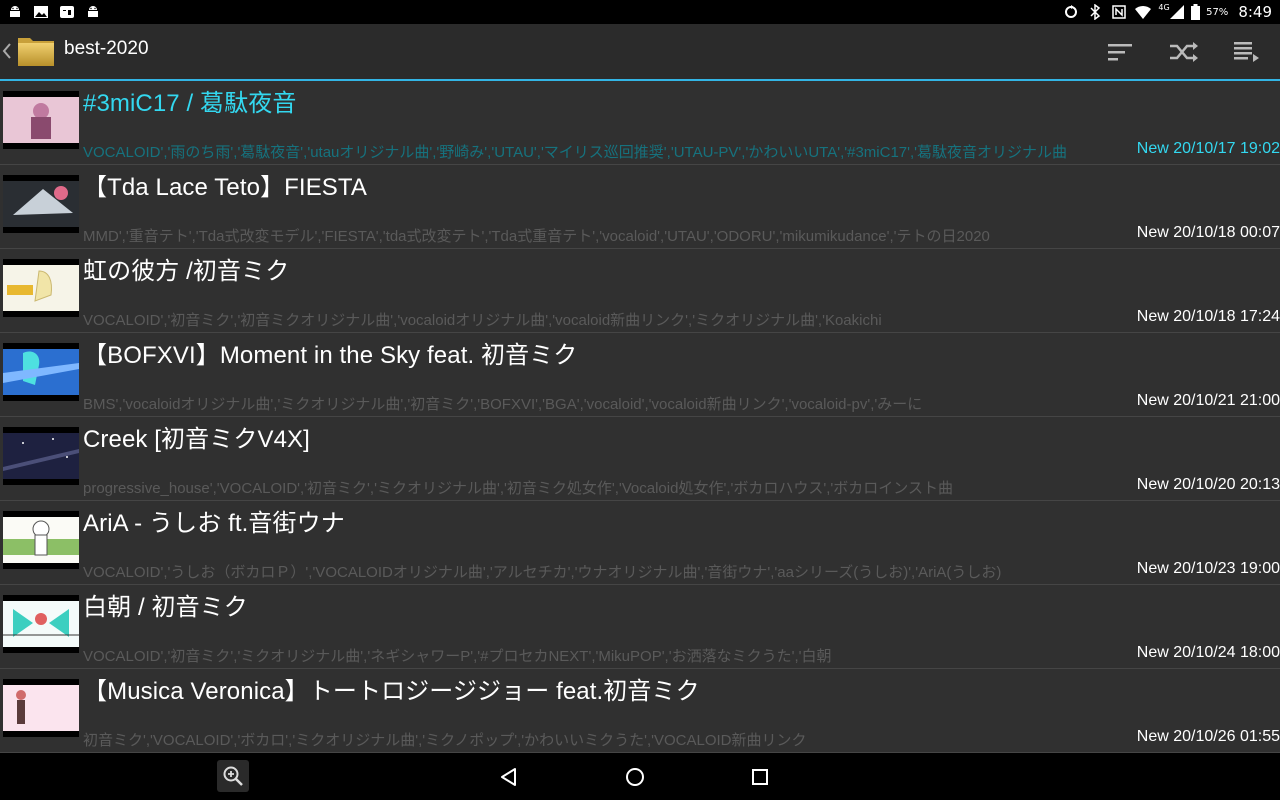 Image resolution: width=1280 pixels, height=800 pixels. I want to click on bluetooth-icon, so click(1095, 12).